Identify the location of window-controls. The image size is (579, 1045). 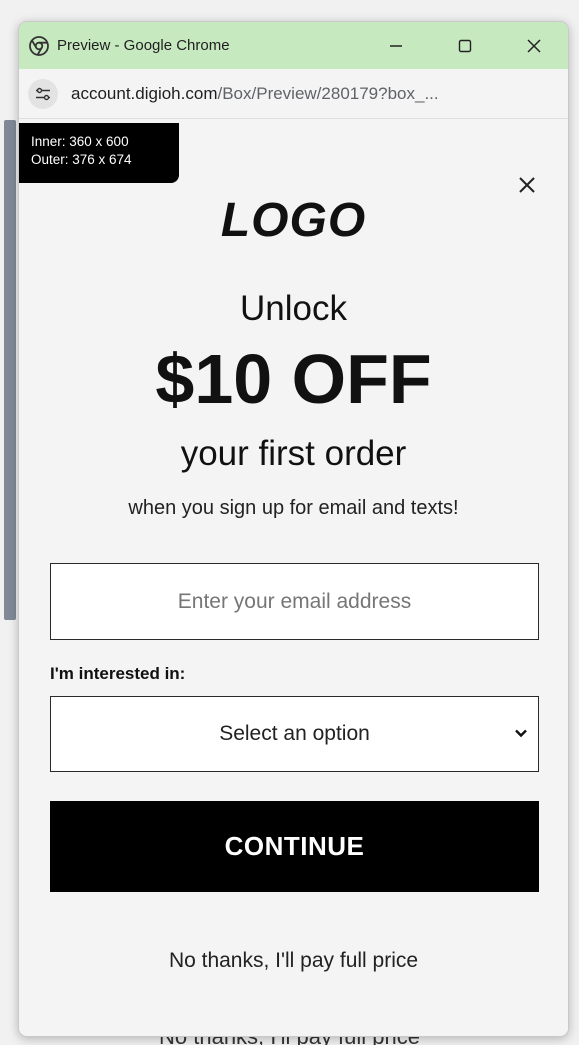
(464, 45).